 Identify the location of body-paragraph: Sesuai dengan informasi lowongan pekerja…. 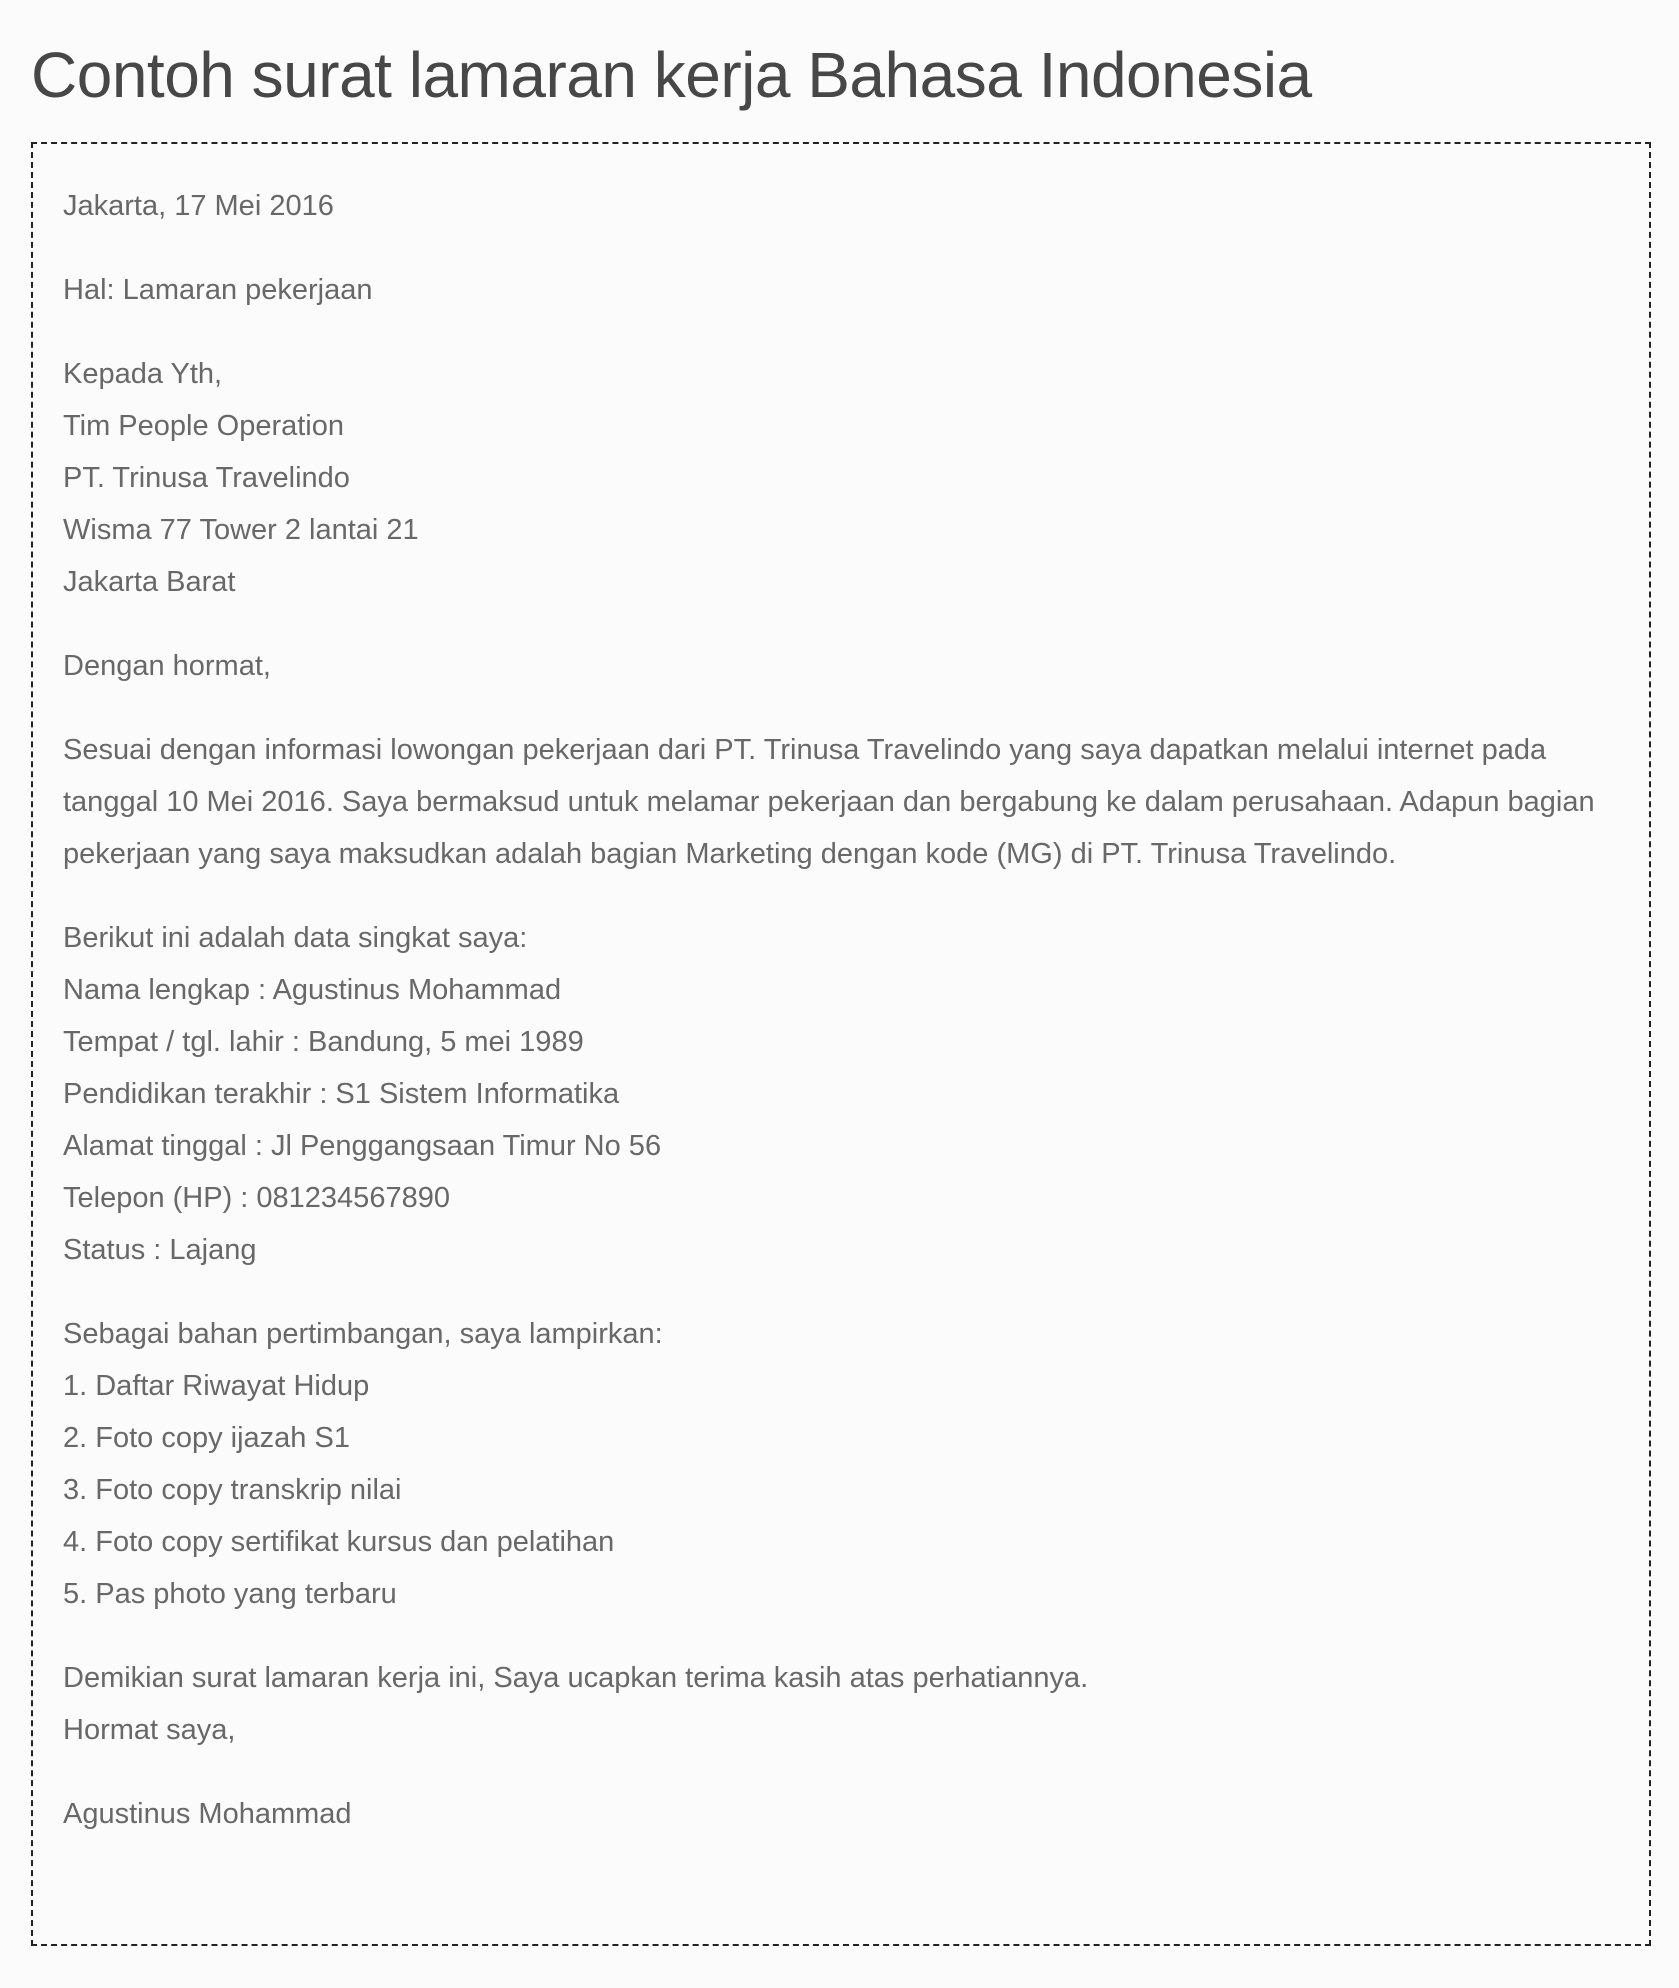
(829, 802).